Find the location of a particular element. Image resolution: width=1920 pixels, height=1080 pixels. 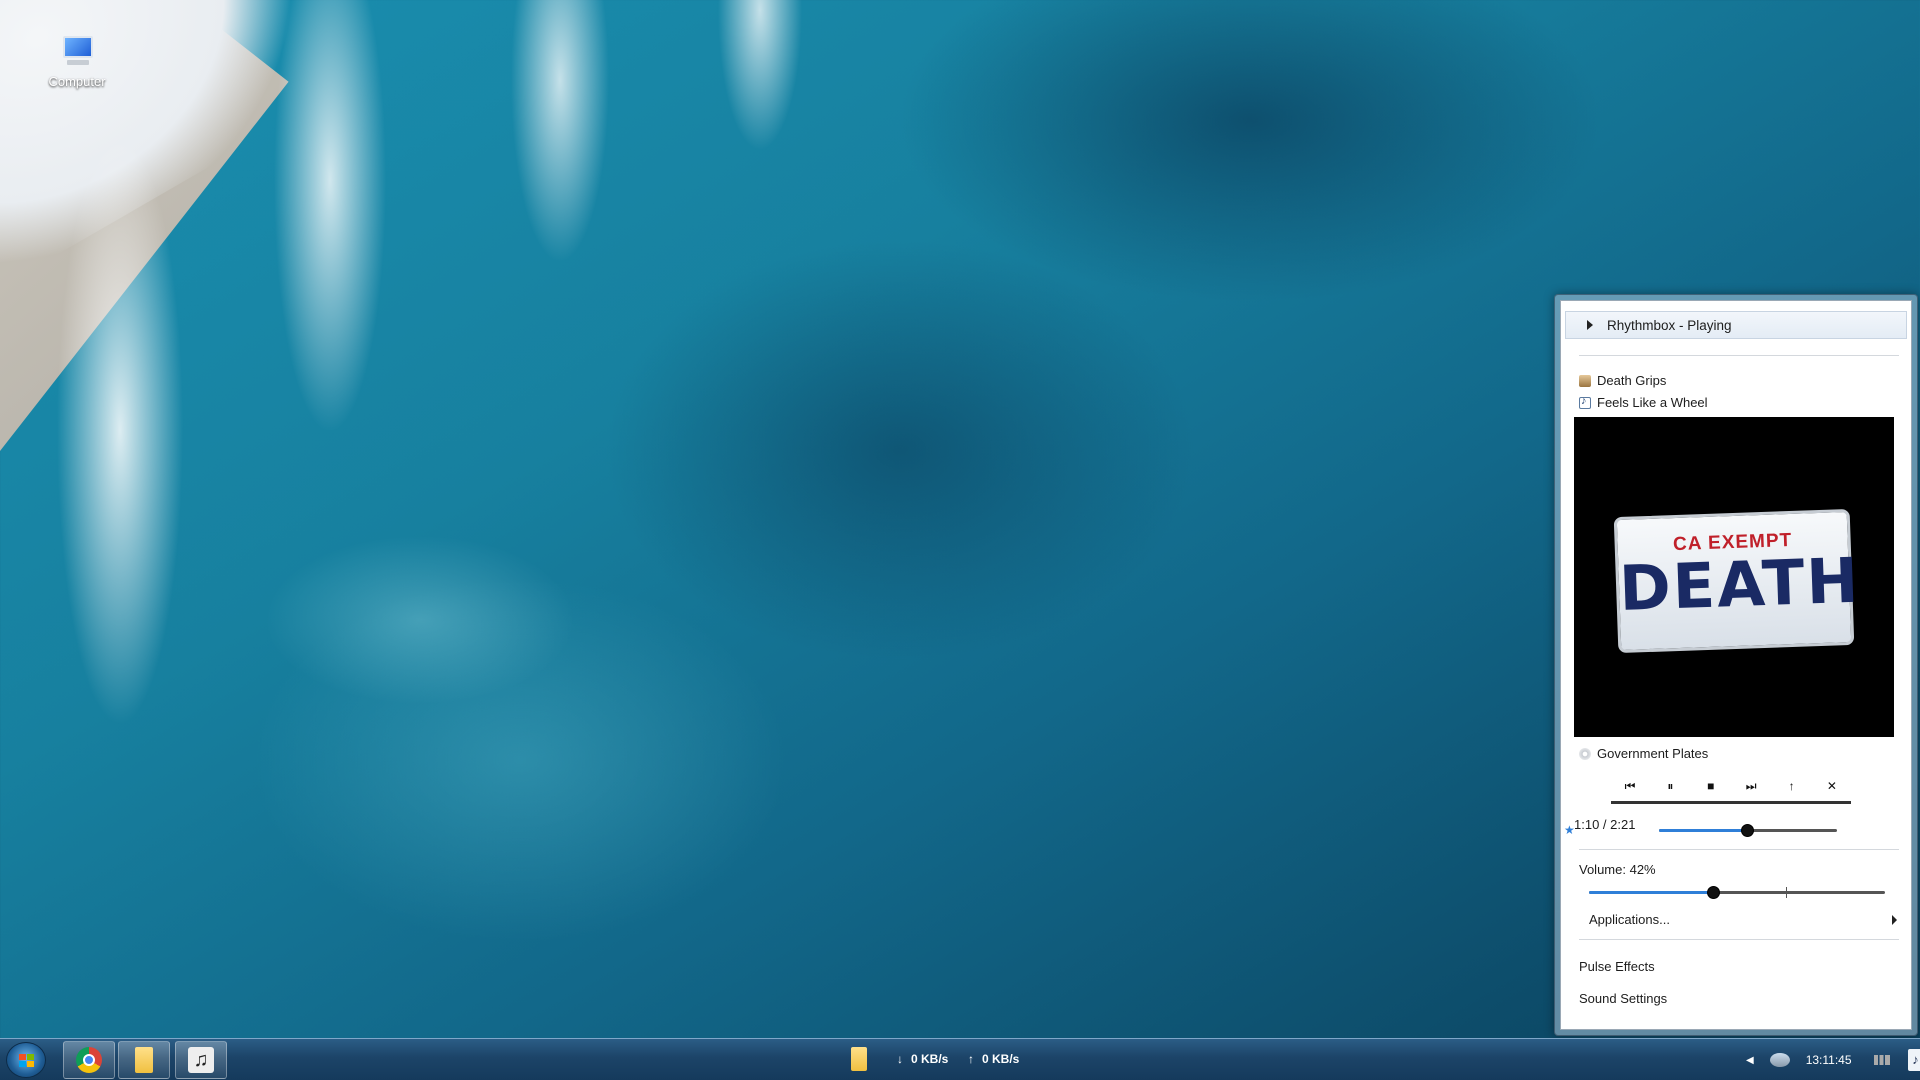

tray-expand-chevron-icon: ◀ is located at coordinates (1750, 1060).